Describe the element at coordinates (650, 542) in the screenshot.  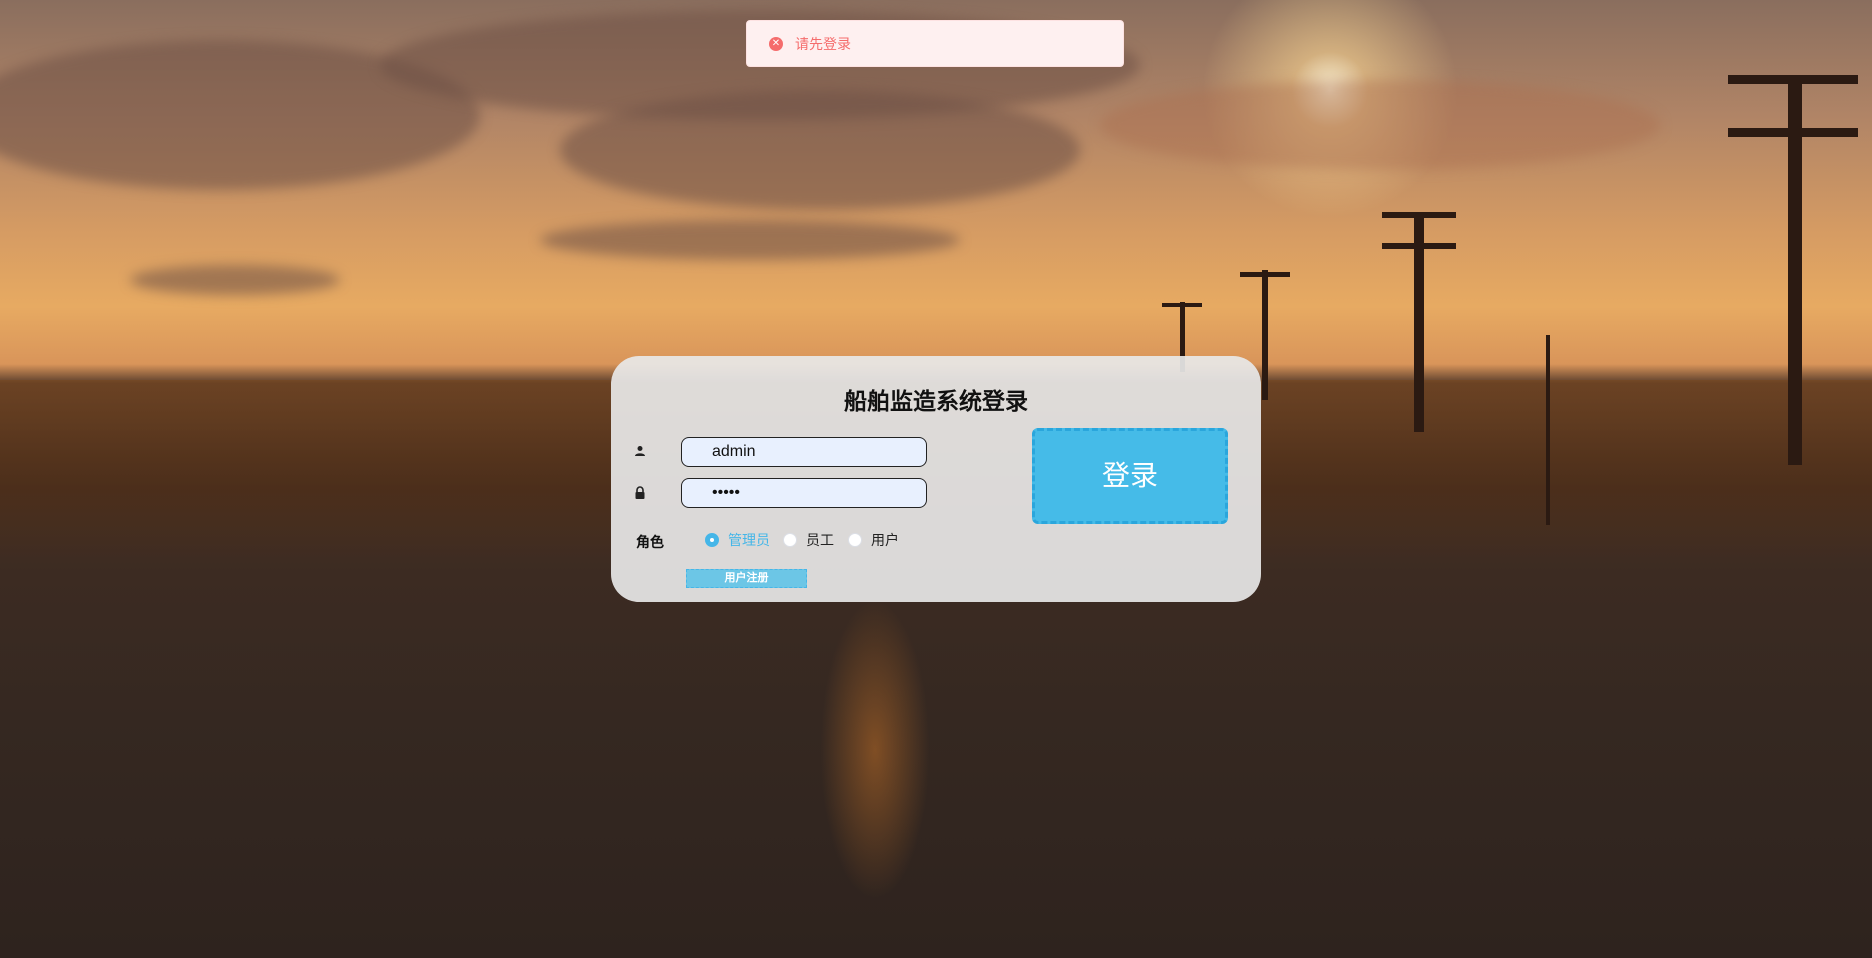
I see `role-label: 角色` at that location.